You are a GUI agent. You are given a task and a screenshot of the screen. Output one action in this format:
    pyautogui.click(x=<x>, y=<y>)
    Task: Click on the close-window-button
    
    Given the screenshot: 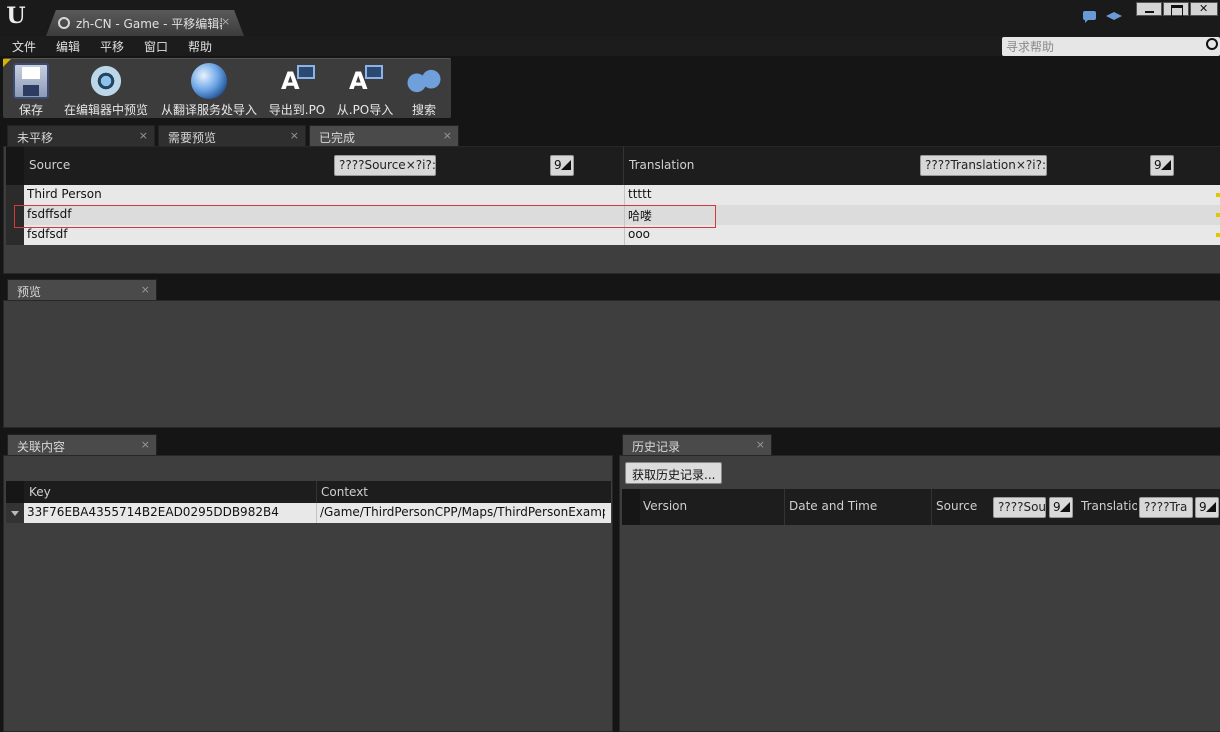 What is the action you would take?
    pyautogui.click(x=1204, y=9)
    